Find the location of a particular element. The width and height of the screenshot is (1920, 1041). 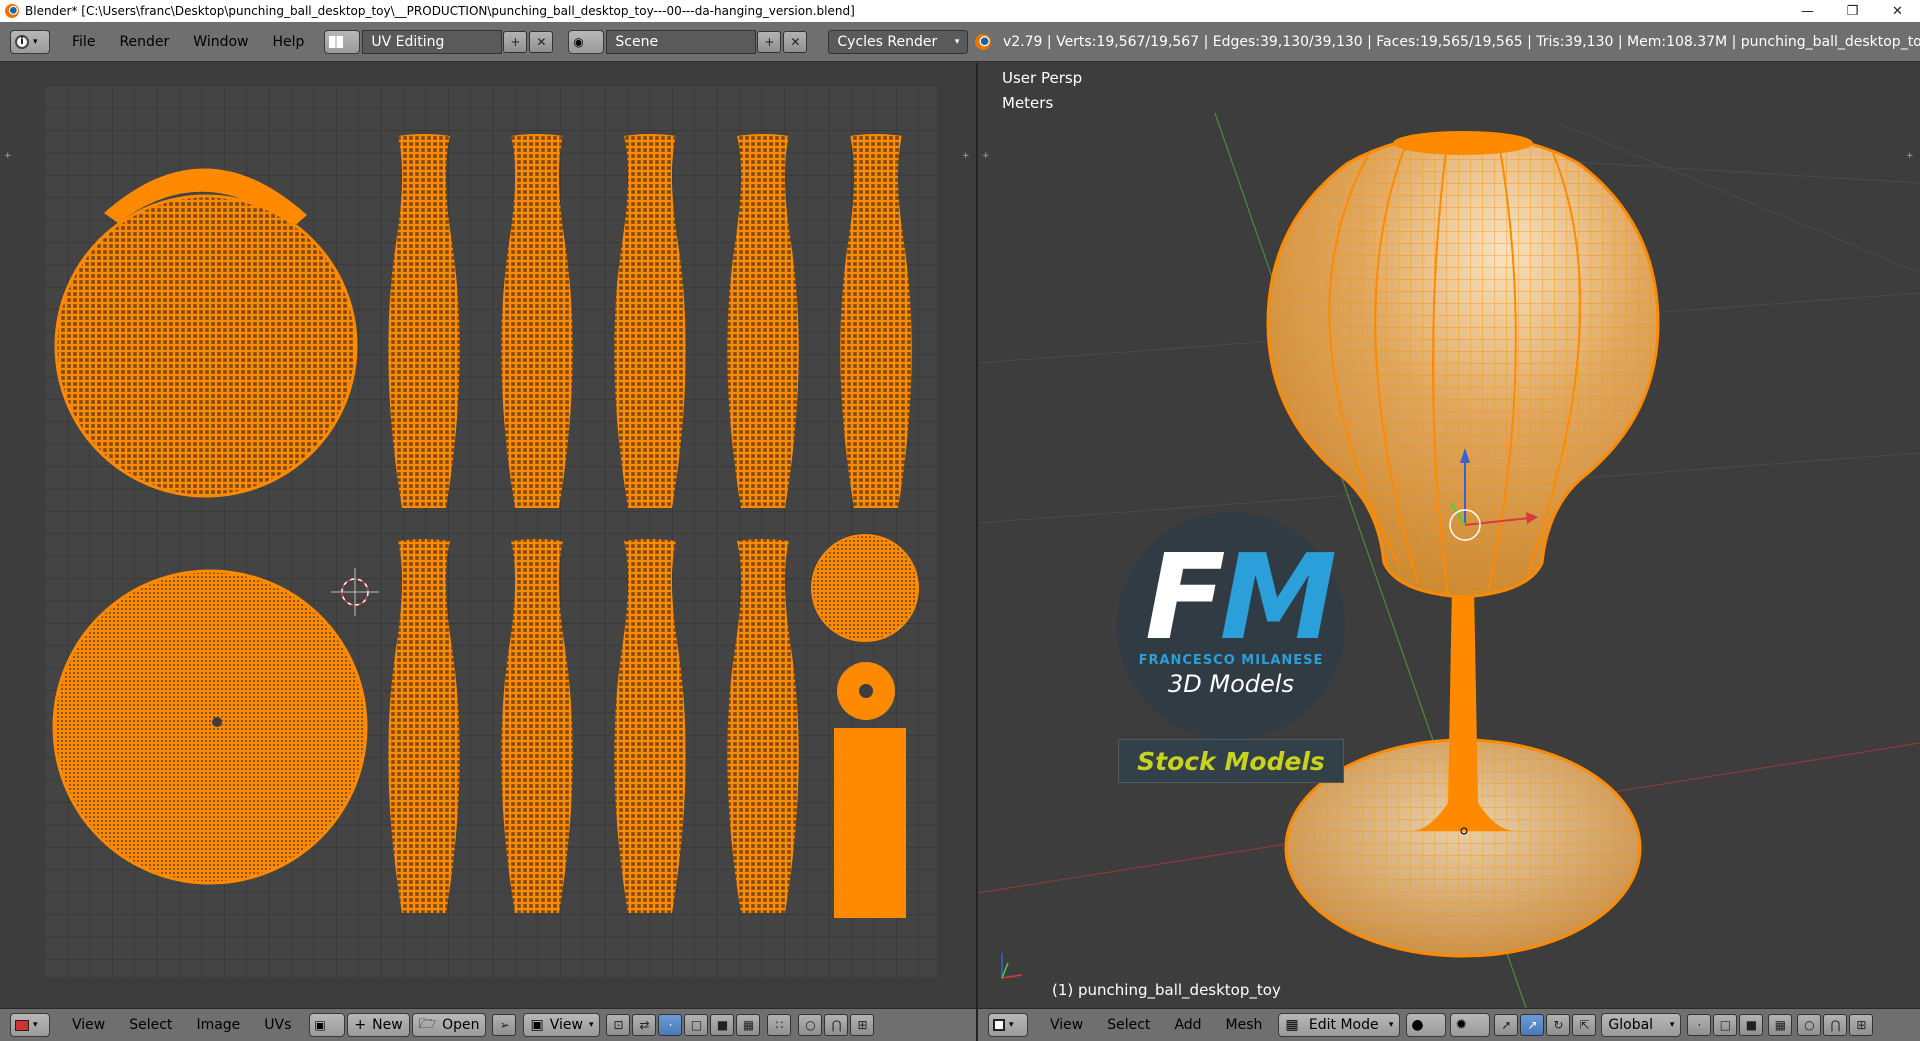

screen-layout-field: UV Editing is located at coordinates (432, 41).